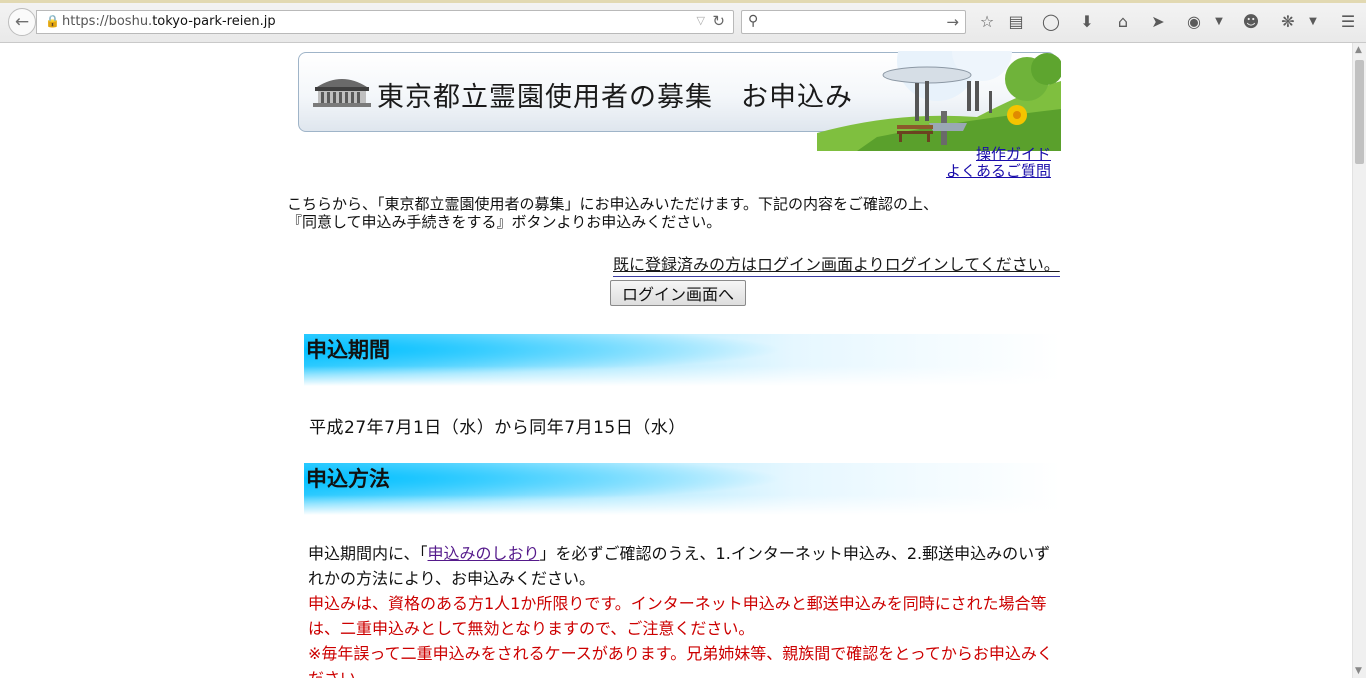 Image resolution: width=1366 pixels, height=678 pixels. I want to click on pocket-icon: ◯, so click(1051, 22).